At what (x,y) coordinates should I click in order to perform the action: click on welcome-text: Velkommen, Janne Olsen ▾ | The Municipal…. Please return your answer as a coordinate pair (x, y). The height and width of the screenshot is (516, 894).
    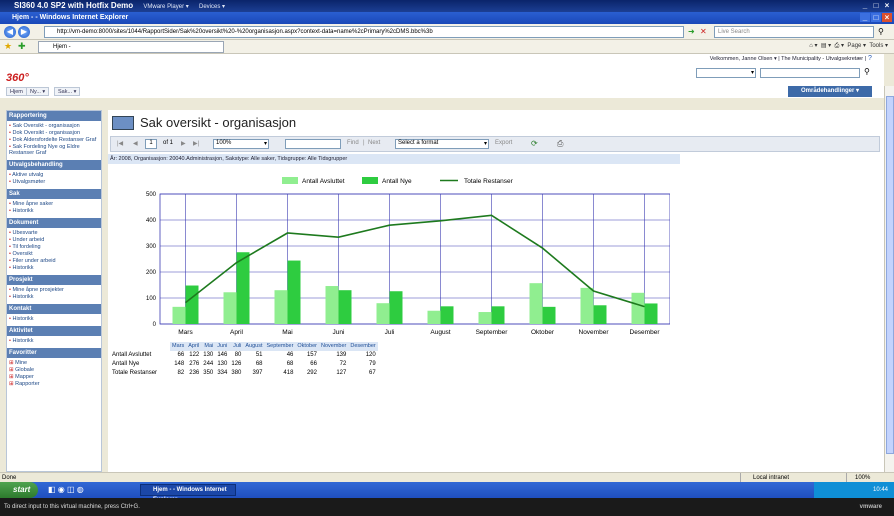
    Looking at the image, I should click on (788, 59).